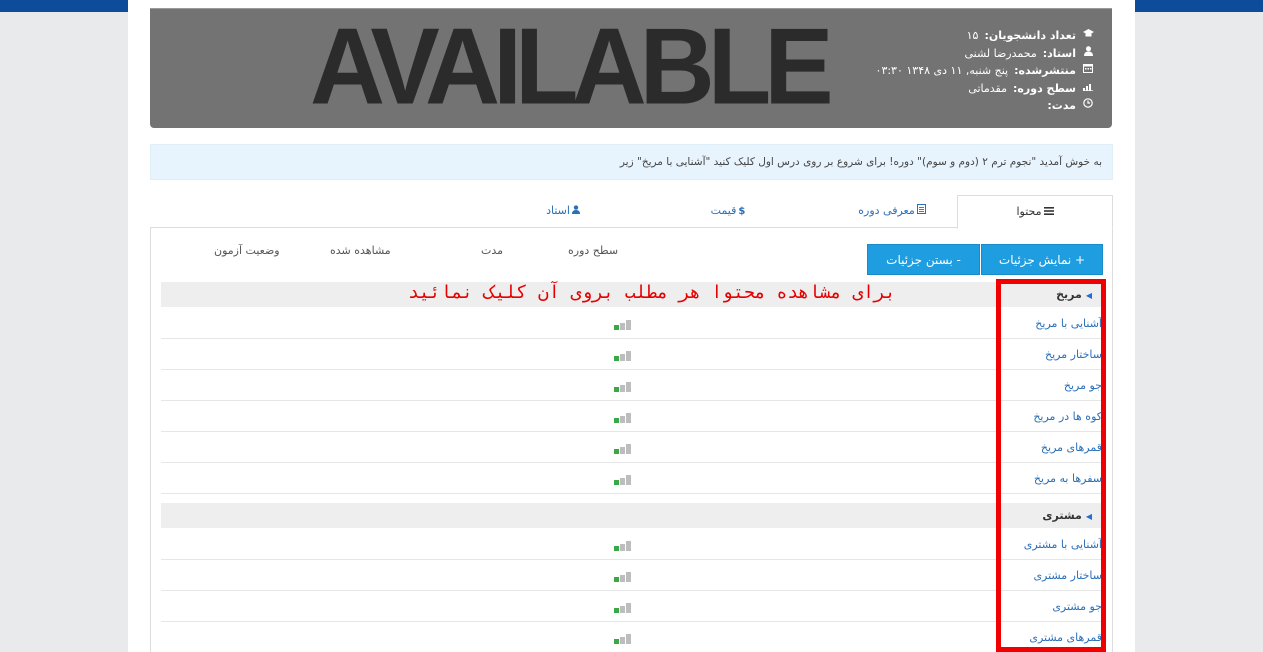 The width and height of the screenshot is (1263, 652). I want to click on tab-course-intro-label: معرفی دوره, so click(886, 210).